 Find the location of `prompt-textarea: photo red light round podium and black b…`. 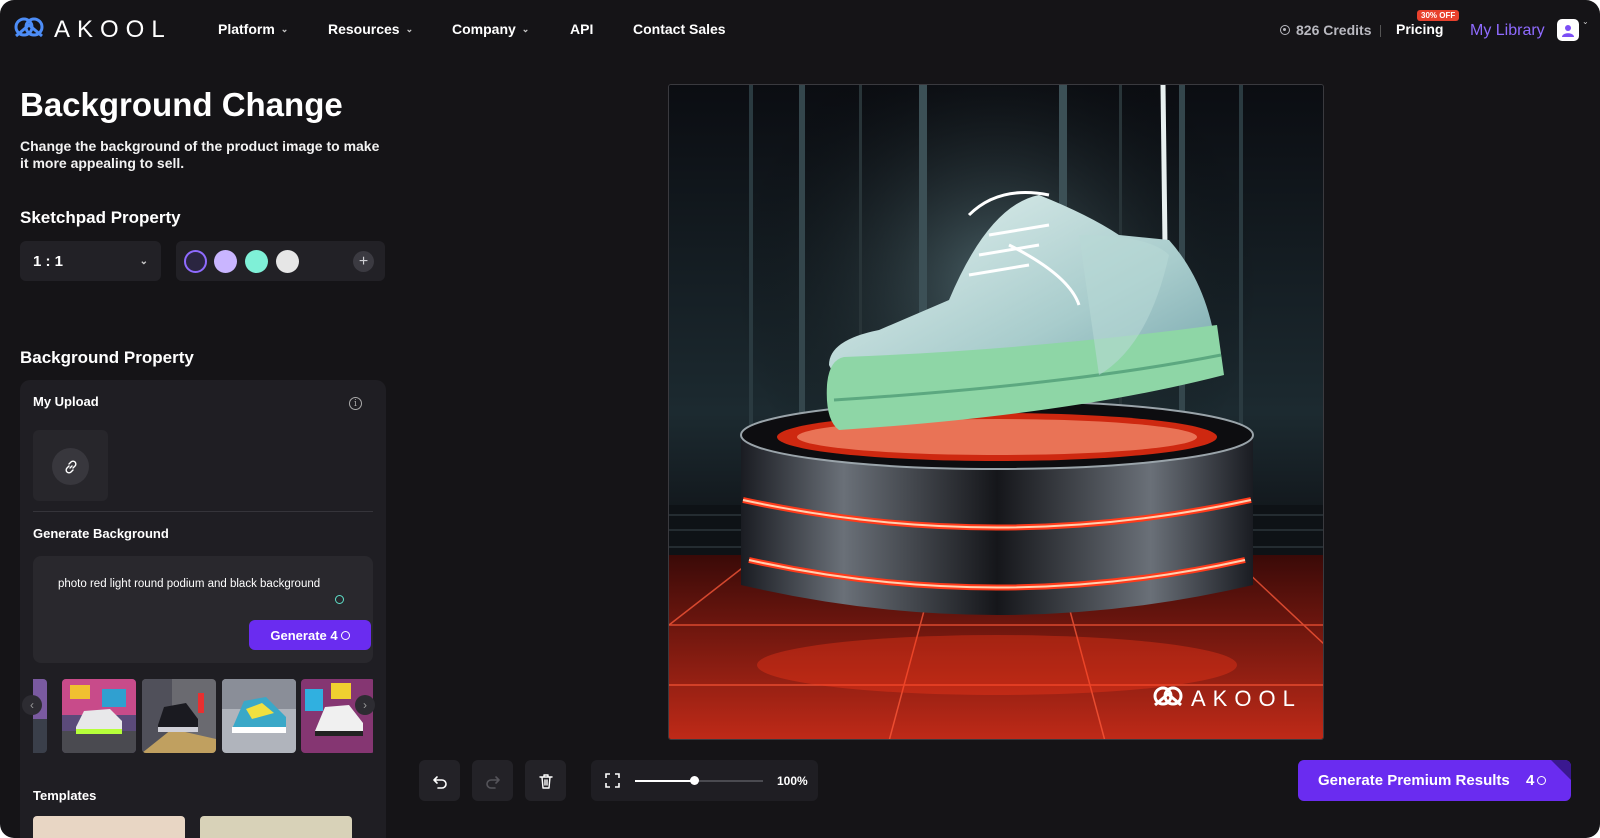

prompt-textarea: photo red light round podium and black b… is located at coordinates (203, 609).